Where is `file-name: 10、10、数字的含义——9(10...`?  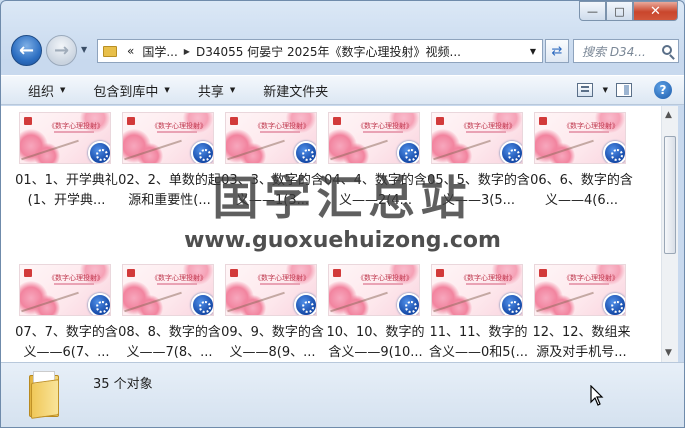 file-name: 10、10、数字的含义——9(10... is located at coordinates (375, 342).